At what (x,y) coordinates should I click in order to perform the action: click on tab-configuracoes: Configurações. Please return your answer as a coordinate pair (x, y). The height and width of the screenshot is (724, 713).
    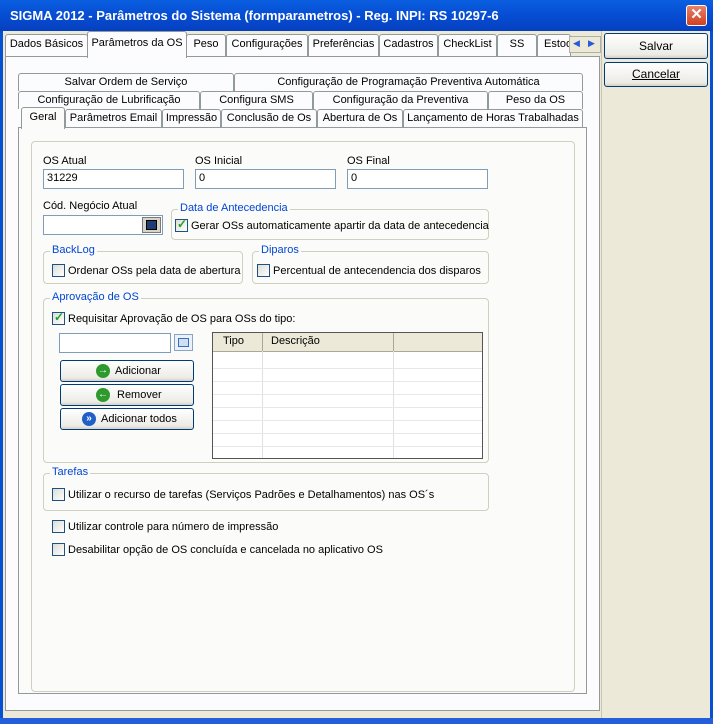
    Looking at the image, I should click on (267, 45).